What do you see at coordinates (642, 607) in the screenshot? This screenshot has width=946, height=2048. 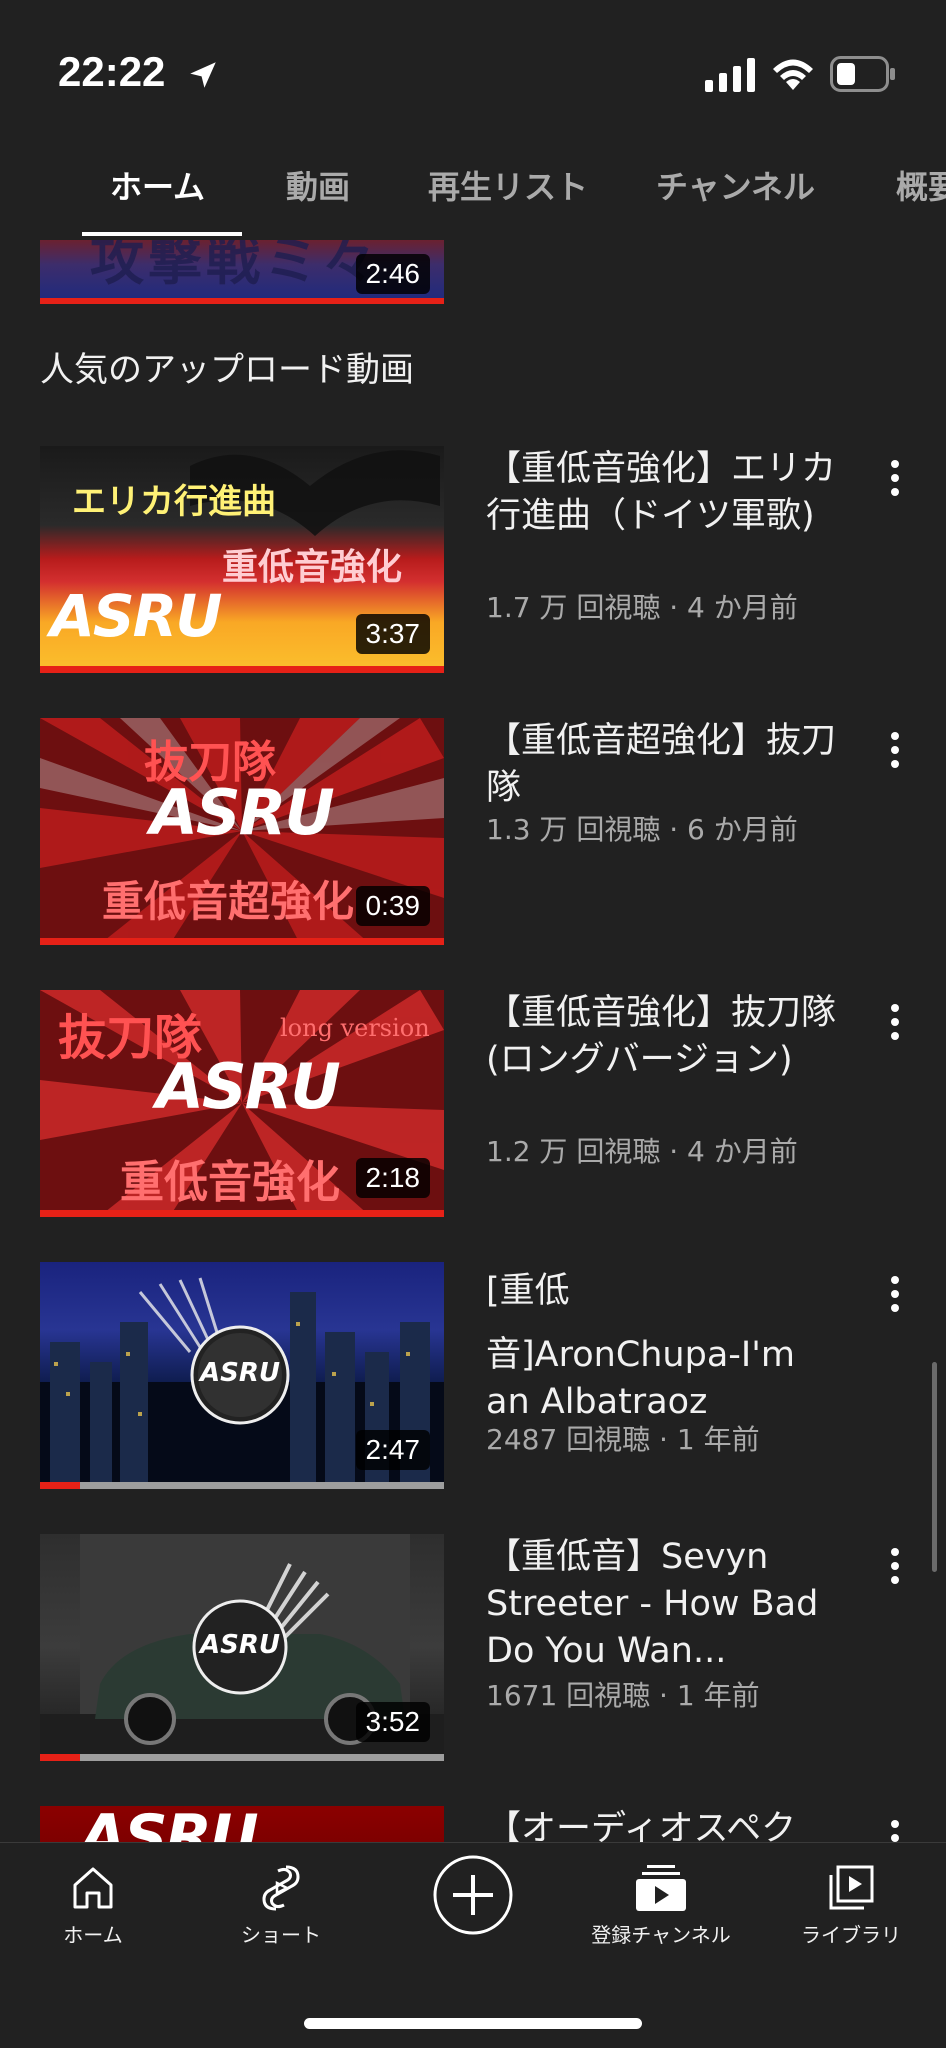 I see `video-meta: 1.7 万 回視聴 · 4 か月前` at bounding box center [642, 607].